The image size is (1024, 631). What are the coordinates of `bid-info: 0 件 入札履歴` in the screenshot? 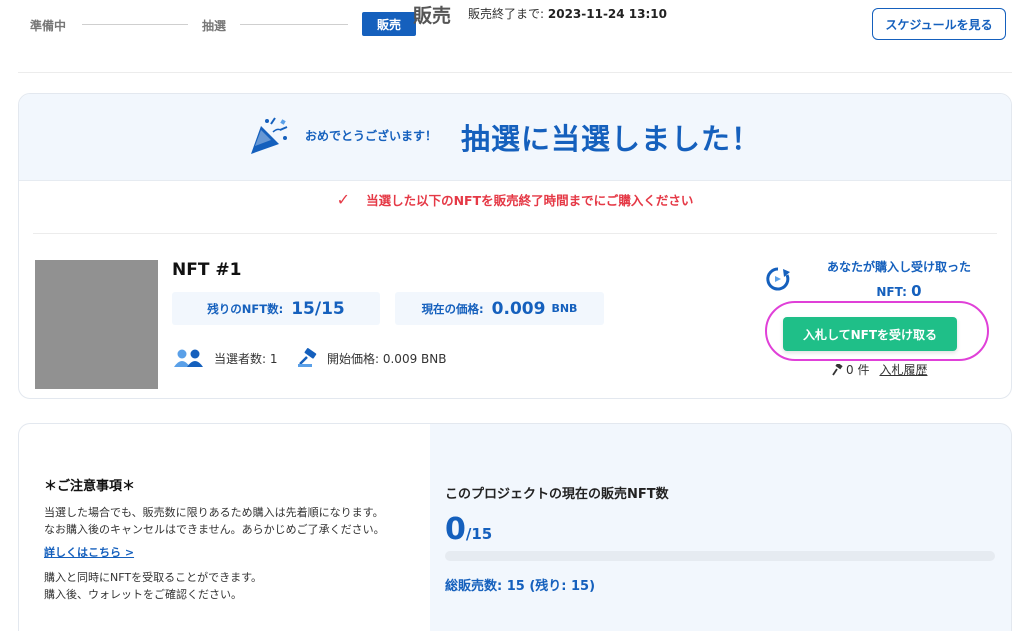 It's located at (879, 369).